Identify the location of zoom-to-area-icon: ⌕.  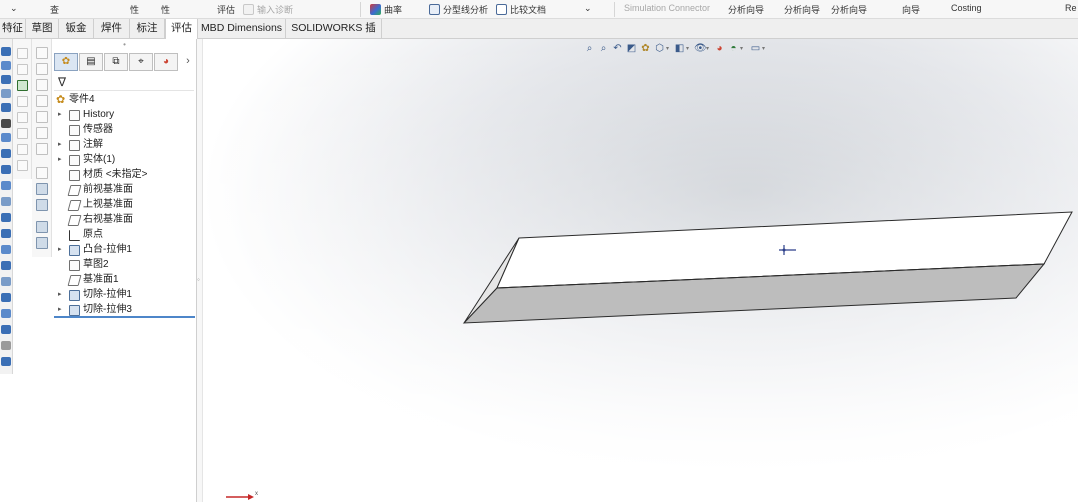
(603, 48).